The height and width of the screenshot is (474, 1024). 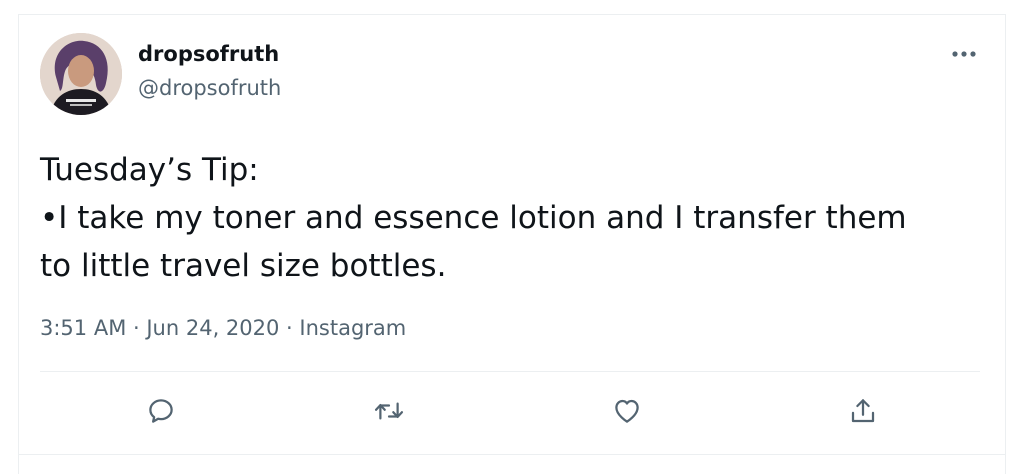 I want to click on retweet-icon, so click(x=389, y=411).